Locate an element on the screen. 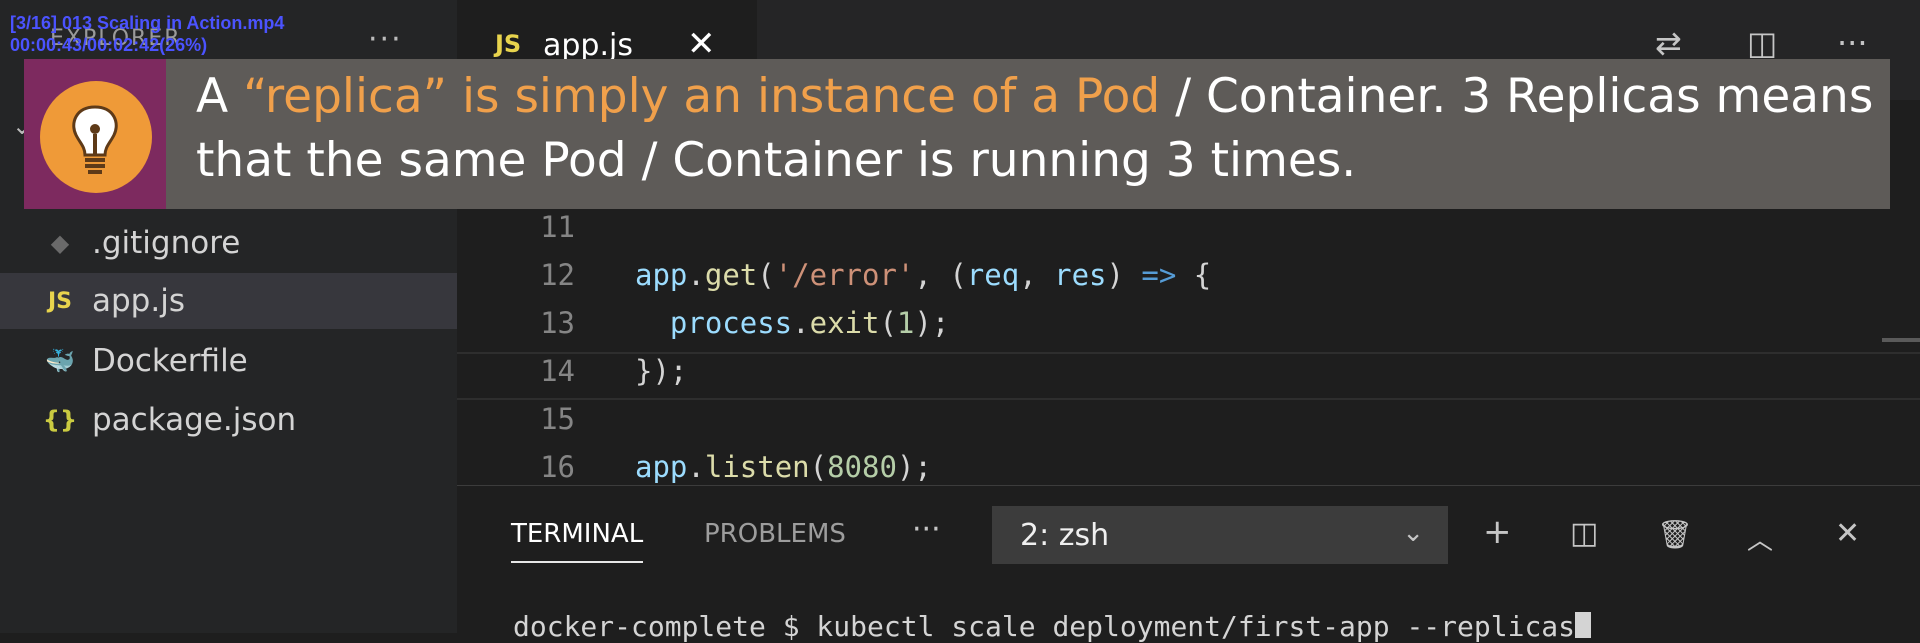  file-label: app.js is located at coordinates (138, 301).